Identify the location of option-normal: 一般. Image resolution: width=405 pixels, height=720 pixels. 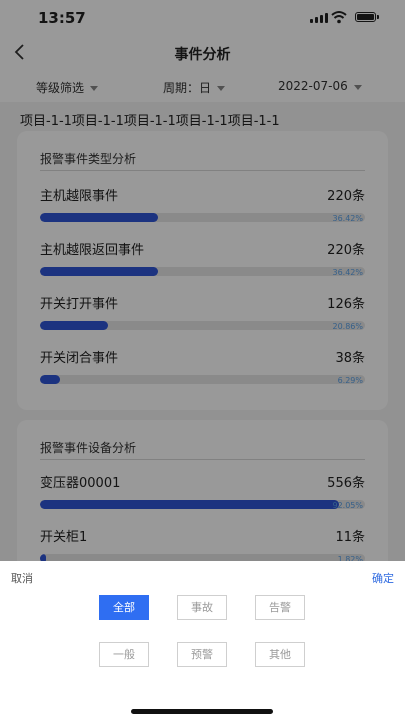
(124, 654).